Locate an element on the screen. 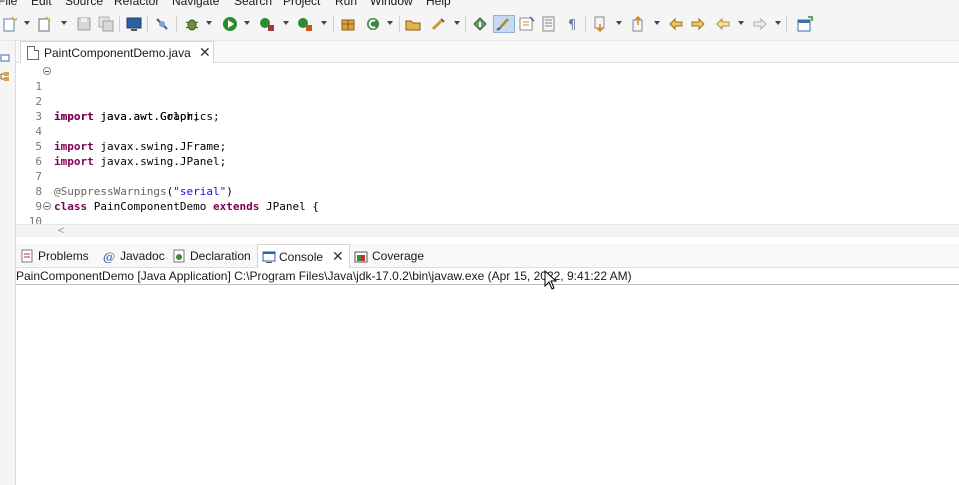  coverage-icon is located at coordinates (361, 256).